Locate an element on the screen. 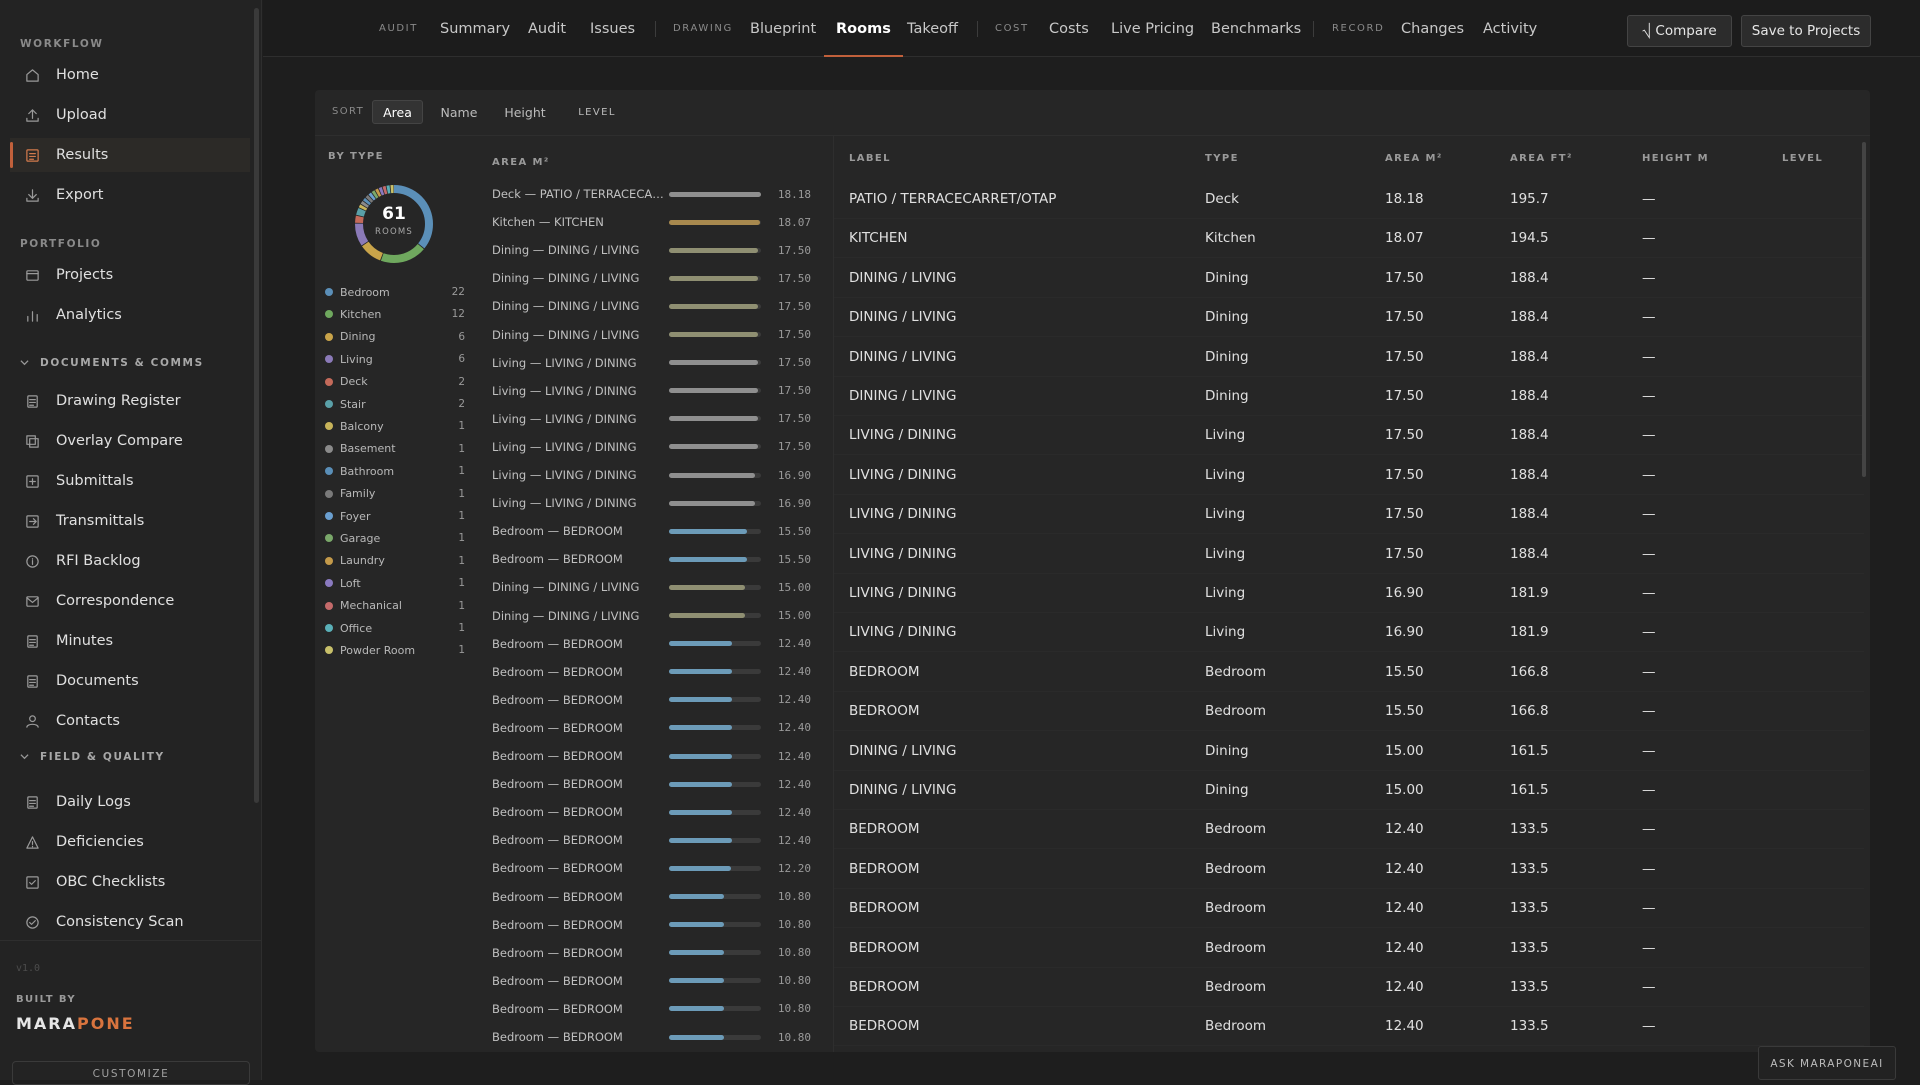 Image resolution: width=1920 pixels, height=1085 pixels. col-area-ft2: AREA FT² is located at coordinates (1541, 158).